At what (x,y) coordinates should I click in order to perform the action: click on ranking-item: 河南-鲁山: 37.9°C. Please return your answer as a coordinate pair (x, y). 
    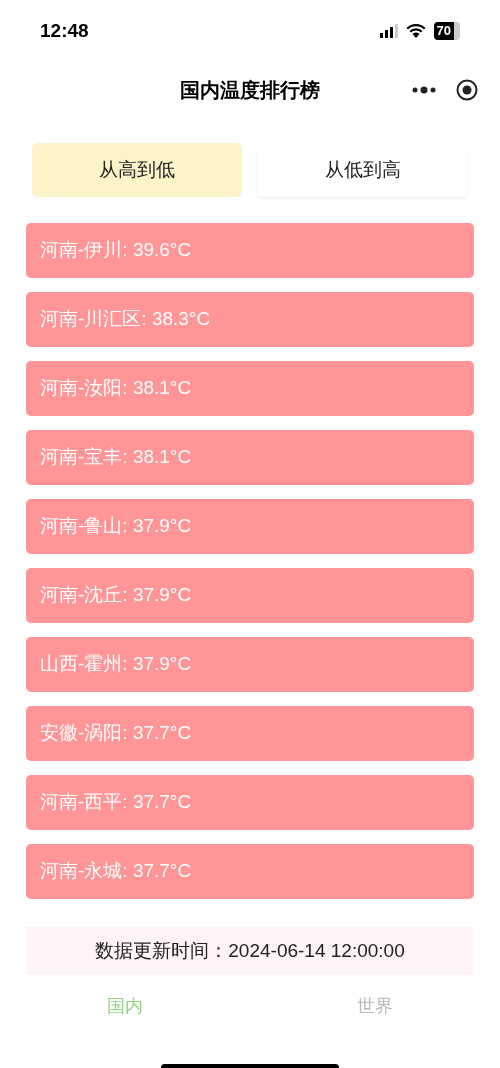
    Looking at the image, I should click on (250, 526).